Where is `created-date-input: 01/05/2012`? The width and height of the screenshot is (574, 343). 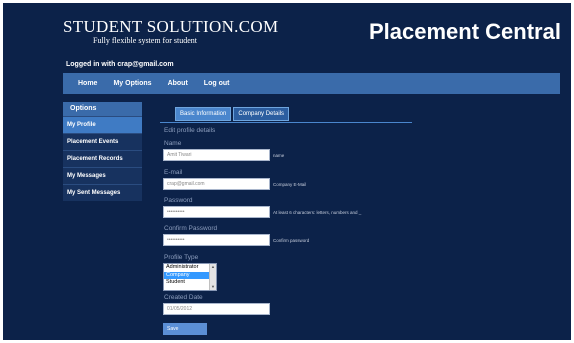
created-date-input: 01/05/2012 is located at coordinates (216, 309).